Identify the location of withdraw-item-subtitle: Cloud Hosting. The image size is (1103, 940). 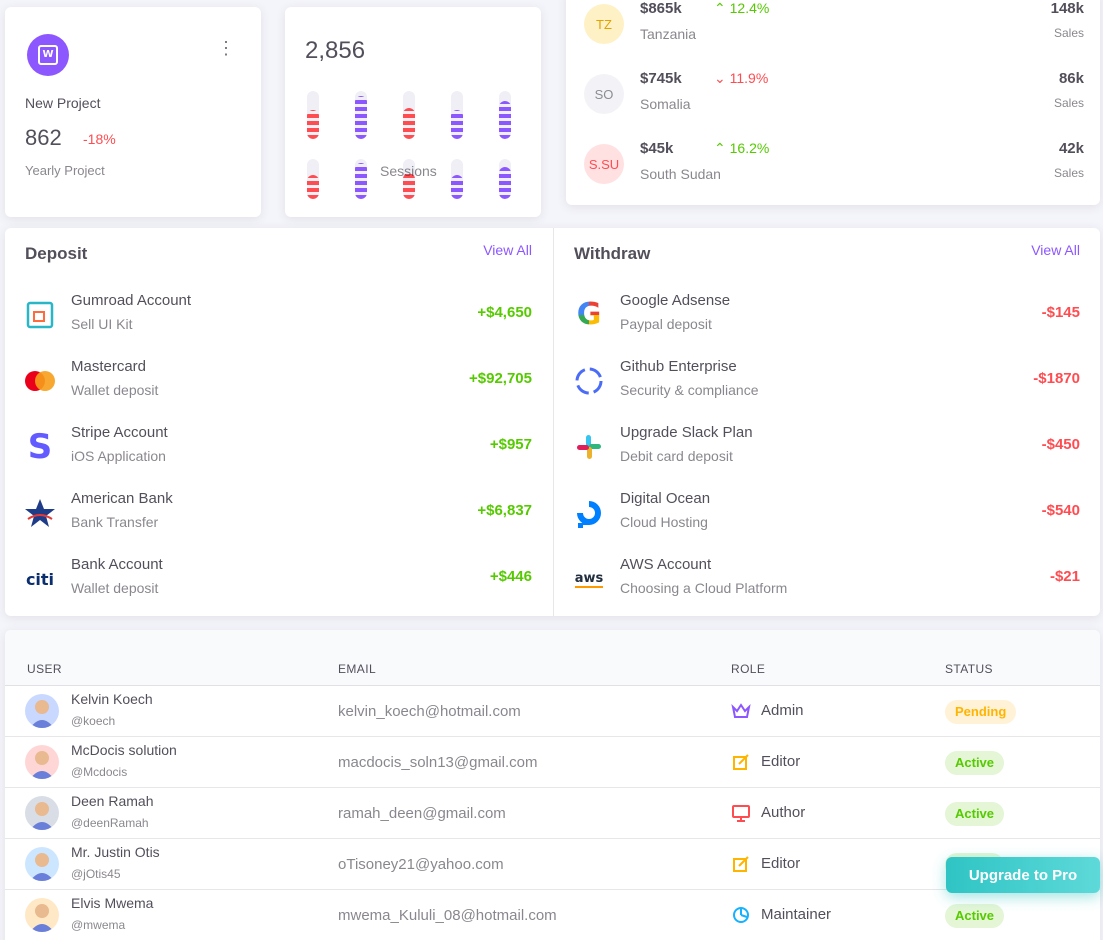
(664, 522).